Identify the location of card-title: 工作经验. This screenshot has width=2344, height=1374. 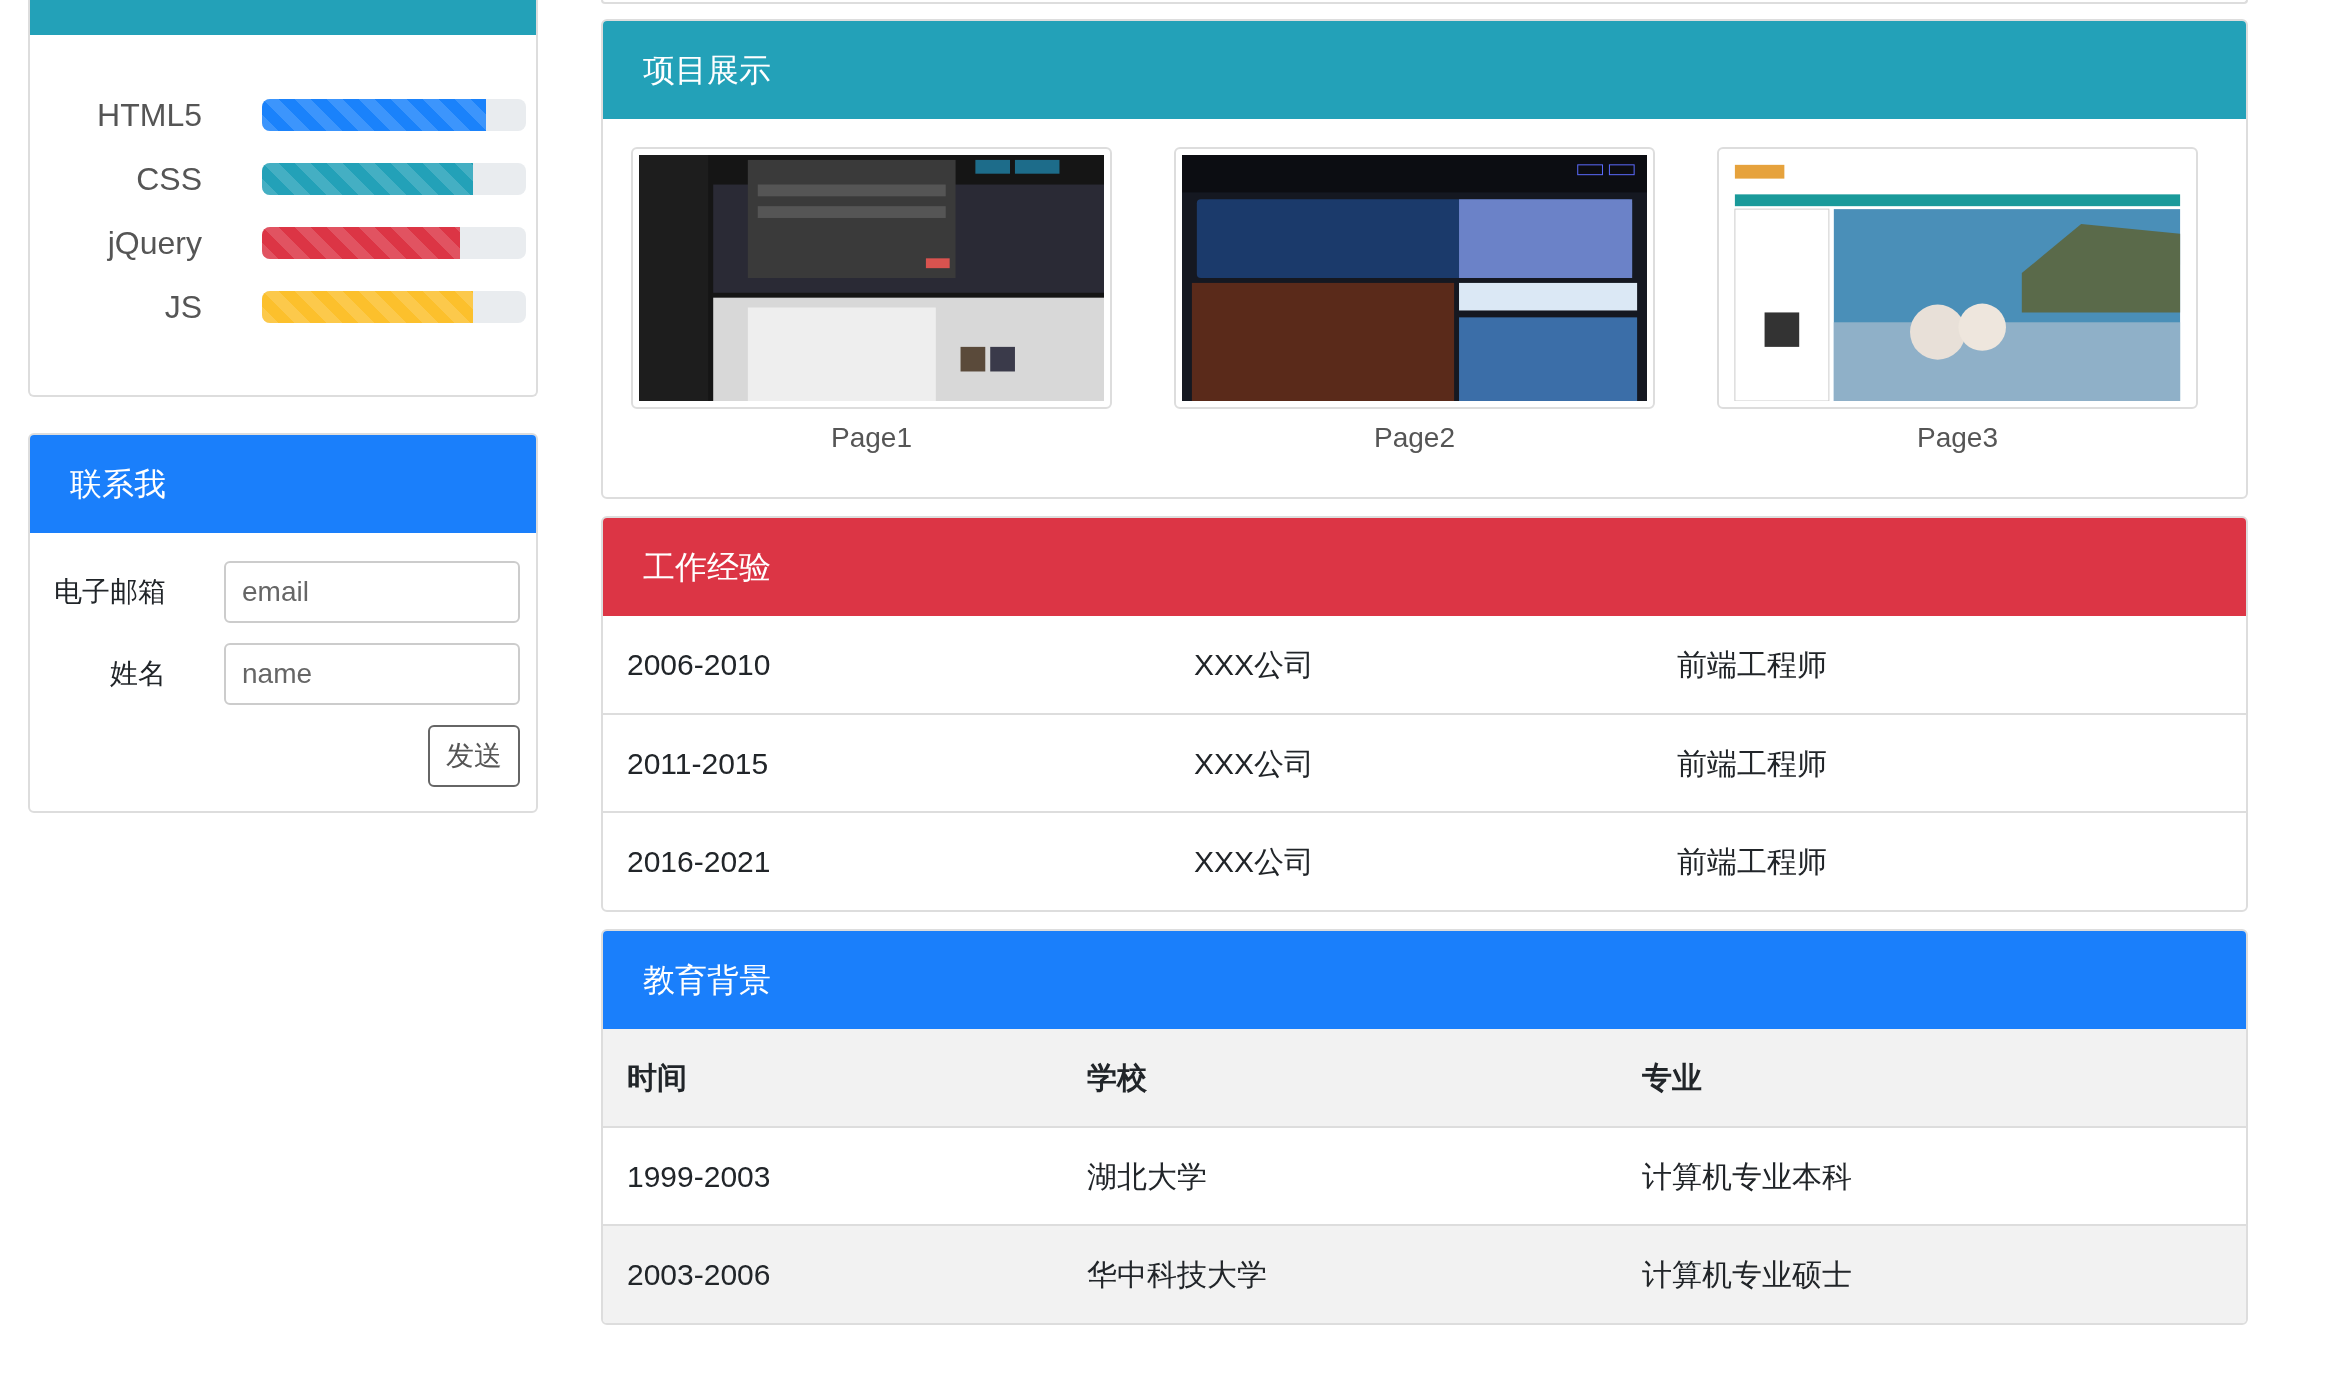
(1424, 567).